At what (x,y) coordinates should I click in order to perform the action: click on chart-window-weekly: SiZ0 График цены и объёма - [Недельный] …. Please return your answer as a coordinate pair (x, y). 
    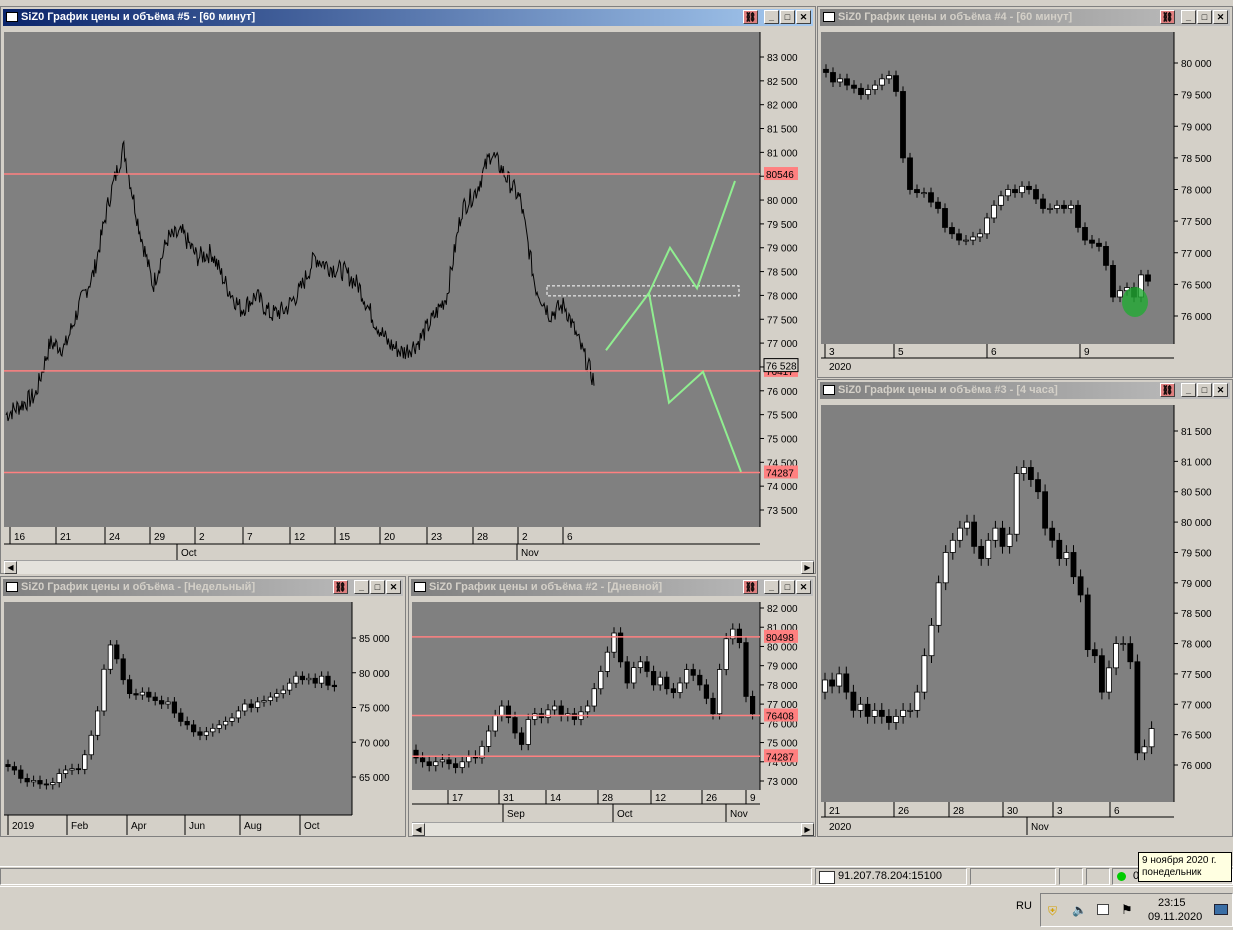
    Looking at the image, I should click on (203, 706).